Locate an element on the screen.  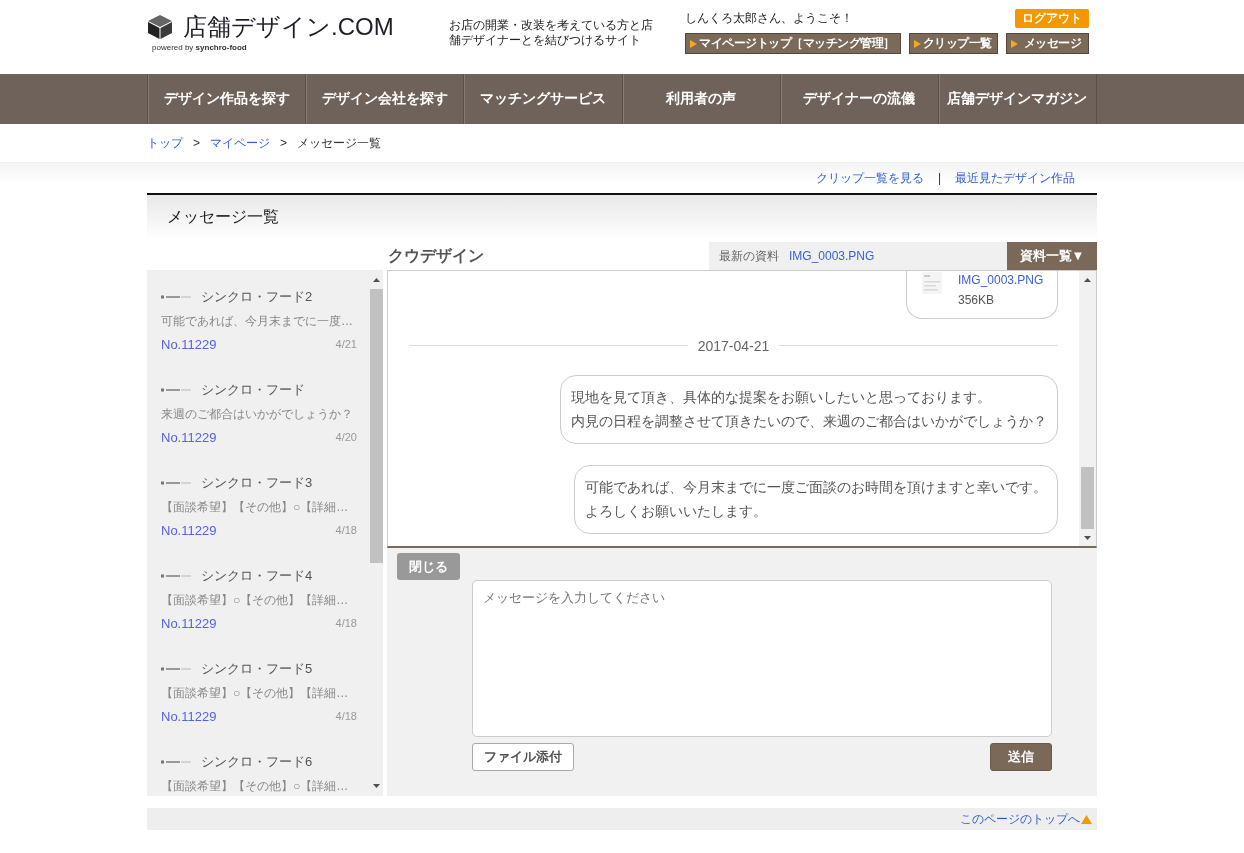
date-label: 2017-04-21 is located at coordinates (733, 345).